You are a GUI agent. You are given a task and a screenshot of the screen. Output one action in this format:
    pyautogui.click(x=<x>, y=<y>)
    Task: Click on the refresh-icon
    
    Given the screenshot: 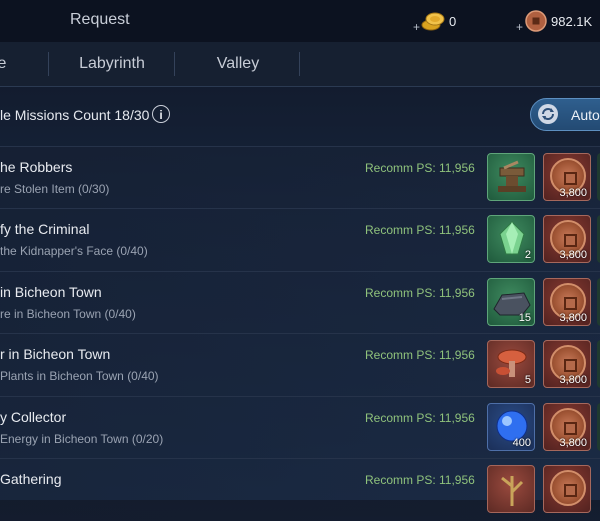 What is the action you would take?
    pyautogui.click(x=548, y=114)
    